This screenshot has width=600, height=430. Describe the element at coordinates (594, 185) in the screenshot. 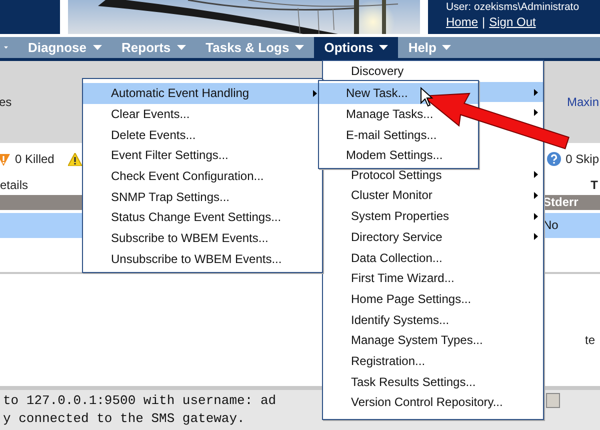

I see `section-title: T` at that location.